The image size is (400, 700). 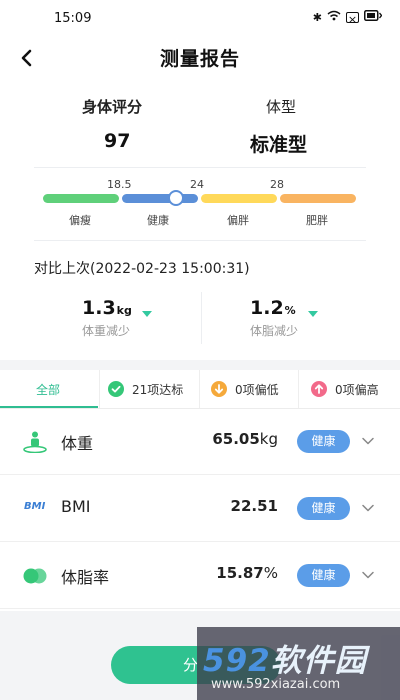 I want to click on score-label: 身体评分, so click(x=112, y=107).